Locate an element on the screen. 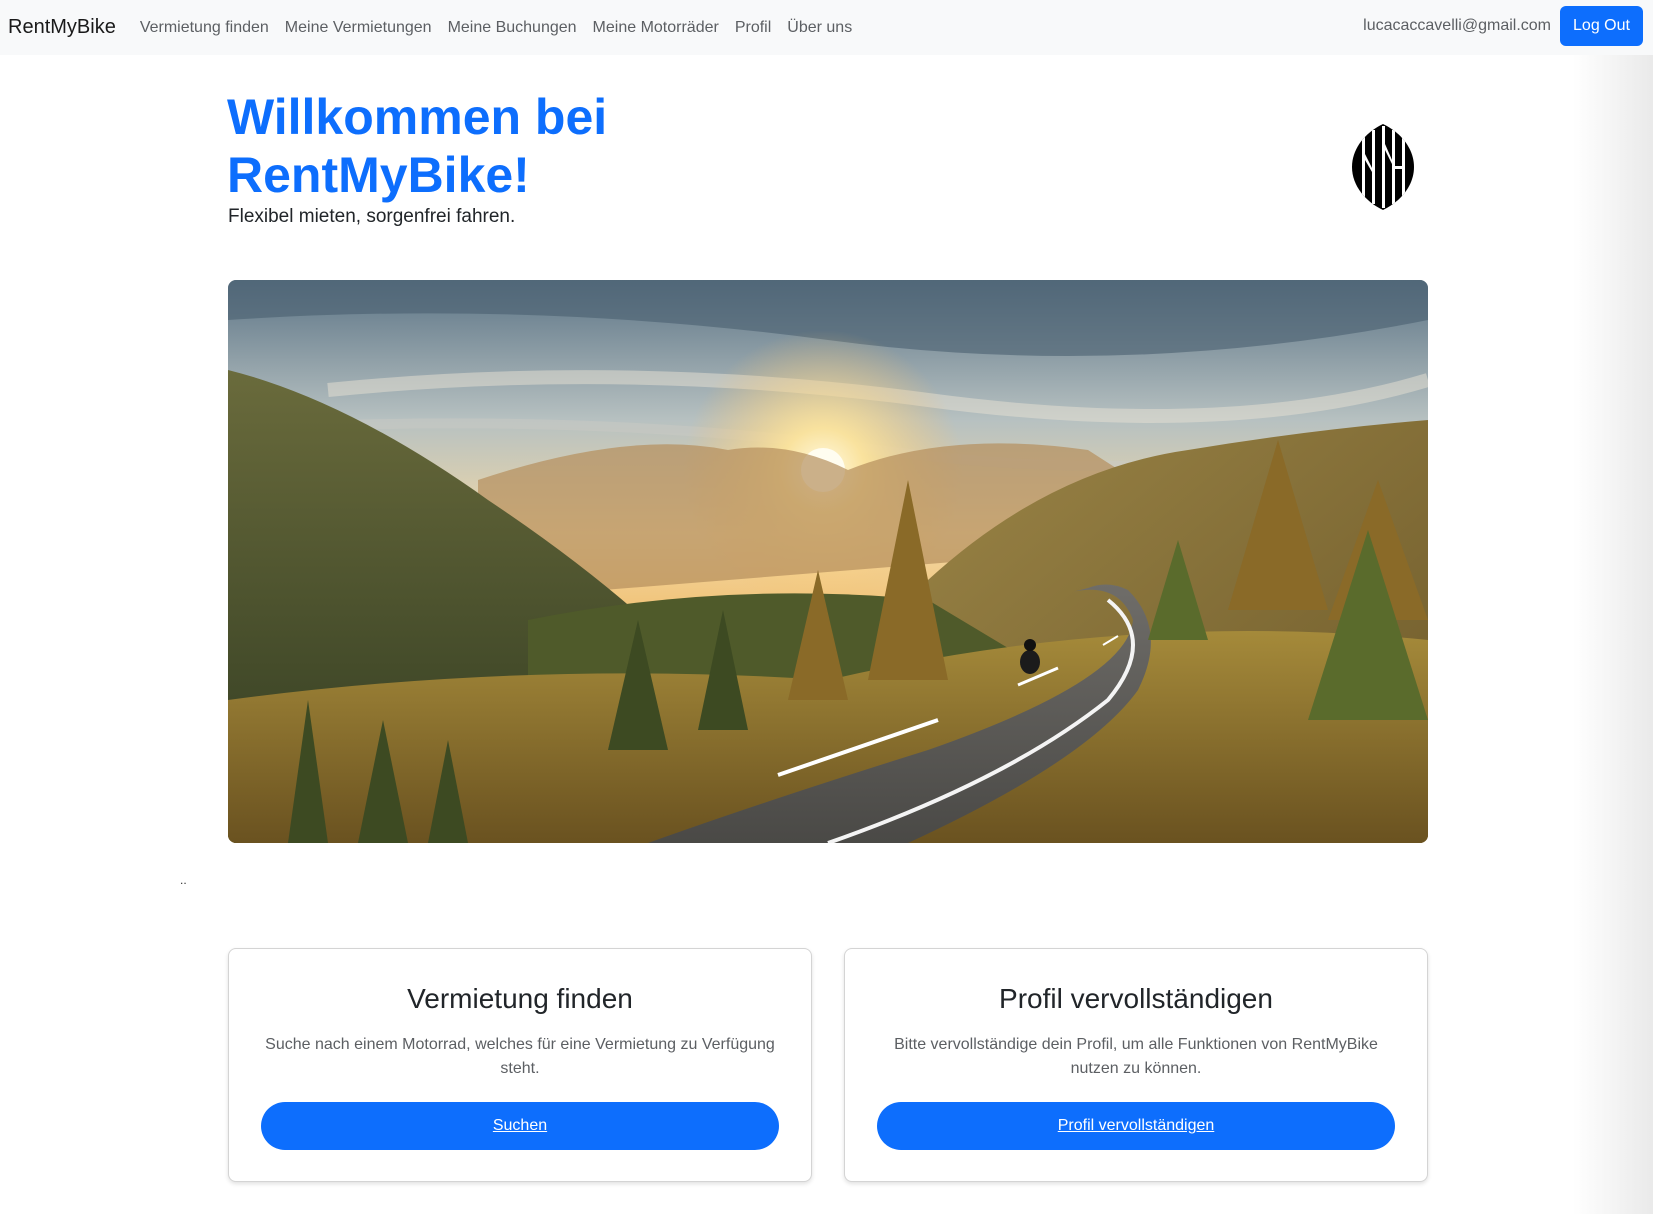  page-subtitle: Flexibel mieten, sorgenfrei fahren. is located at coordinates (372, 216).